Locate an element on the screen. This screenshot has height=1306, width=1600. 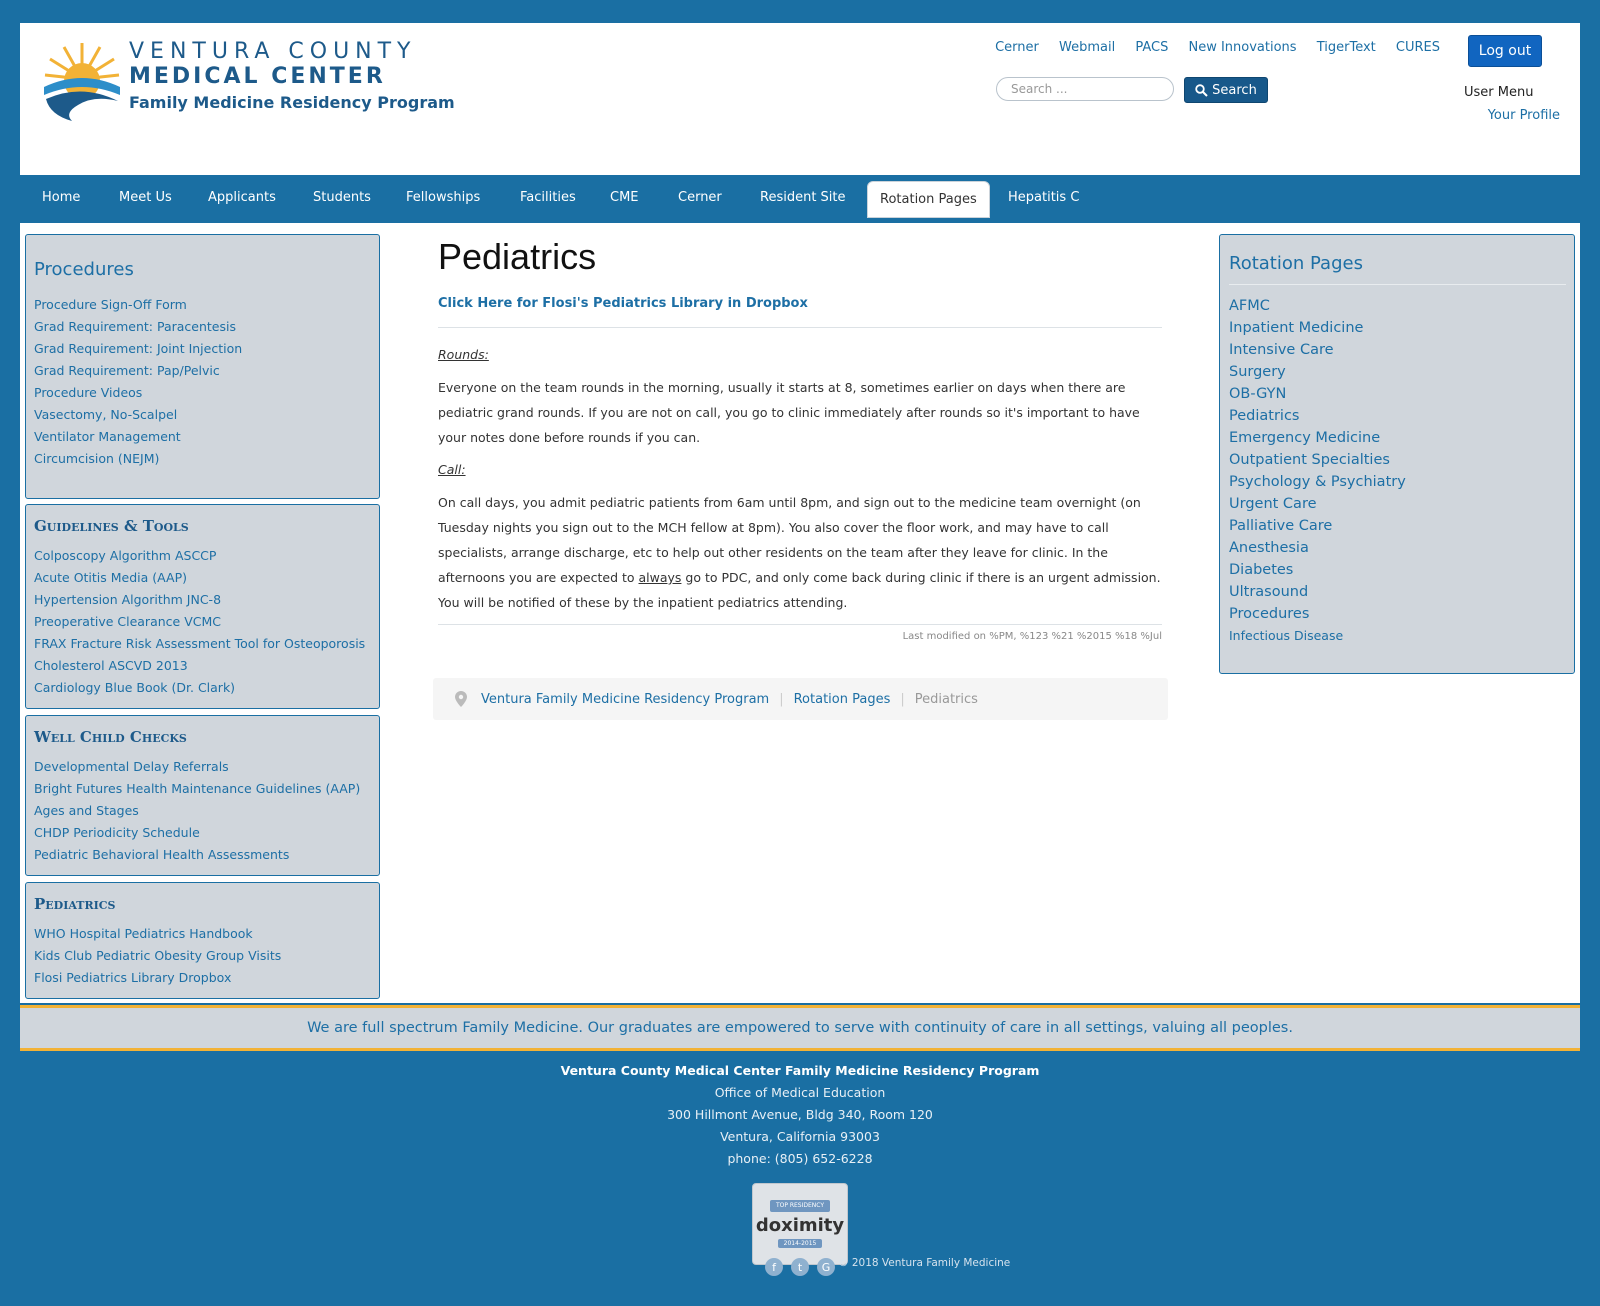
list-item: Procedure Videos is located at coordinates (206, 393).